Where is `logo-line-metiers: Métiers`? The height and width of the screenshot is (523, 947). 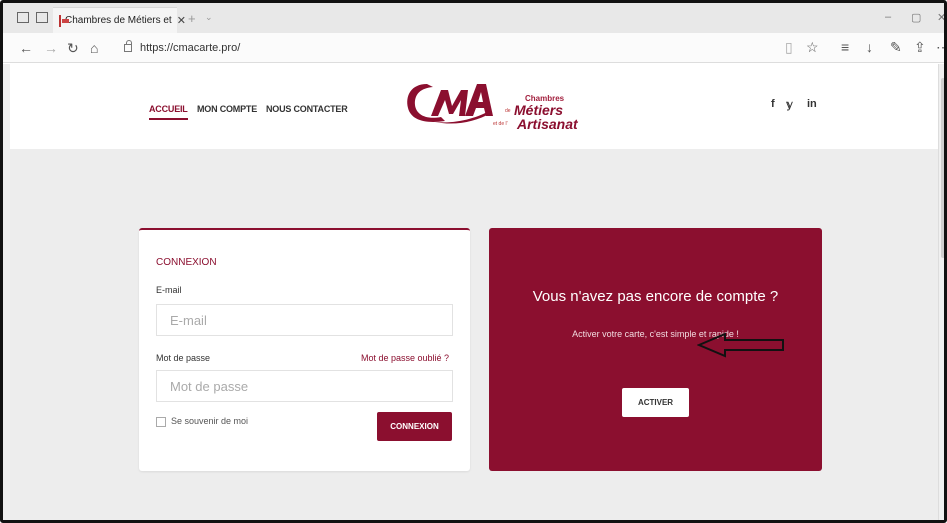
logo-line-metiers: Métiers is located at coordinates (539, 110).